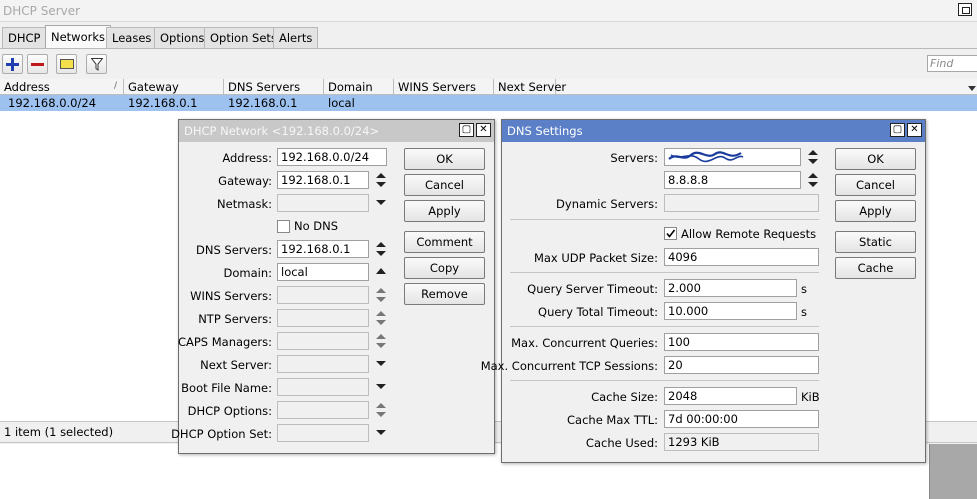  What do you see at coordinates (381, 203) in the screenshot?
I see `netmask-dropdown-icon` at bounding box center [381, 203].